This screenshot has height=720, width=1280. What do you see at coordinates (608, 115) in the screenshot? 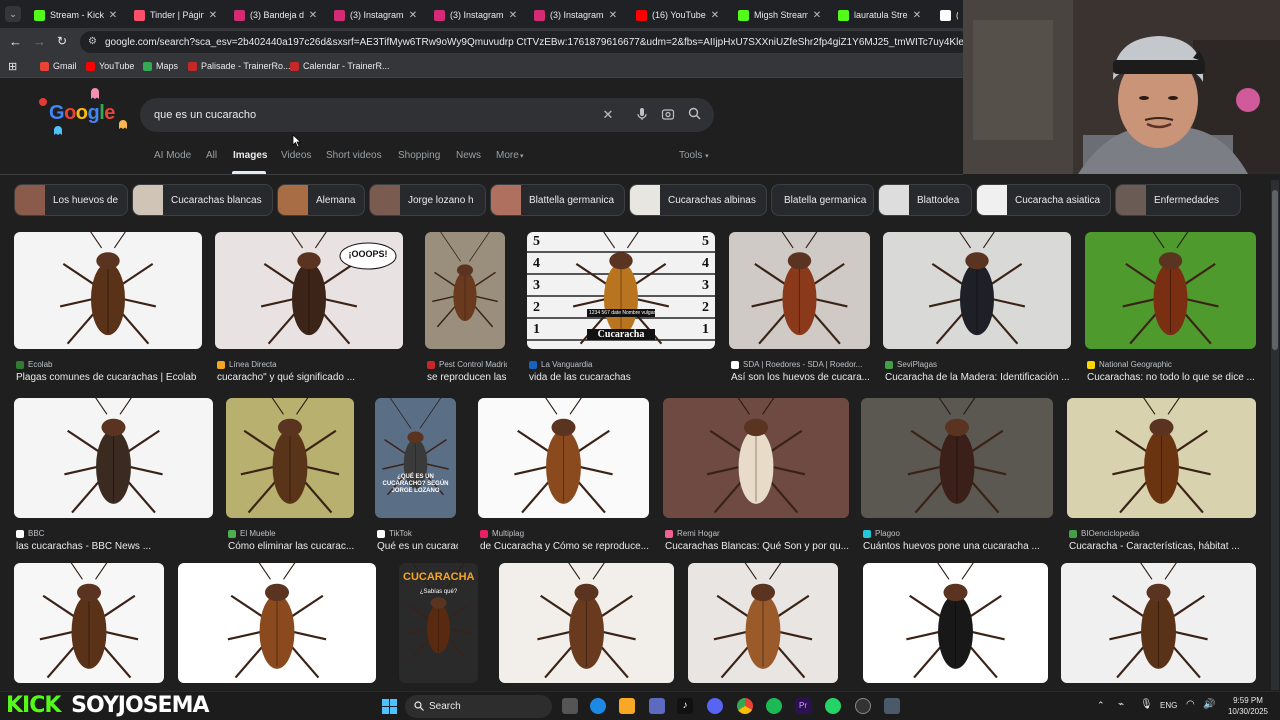
I see `clear-icon: ✕` at bounding box center [608, 115].